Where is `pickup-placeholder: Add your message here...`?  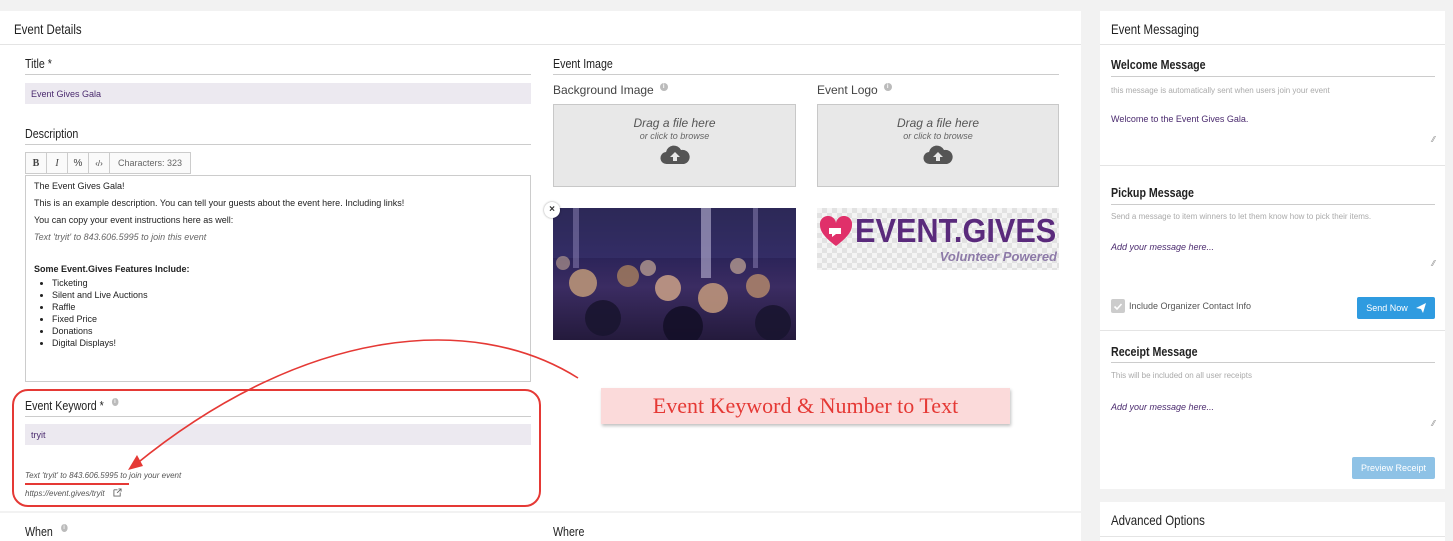
pickup-placeholder: Add your message here... is located at coordinates (1163, 247).